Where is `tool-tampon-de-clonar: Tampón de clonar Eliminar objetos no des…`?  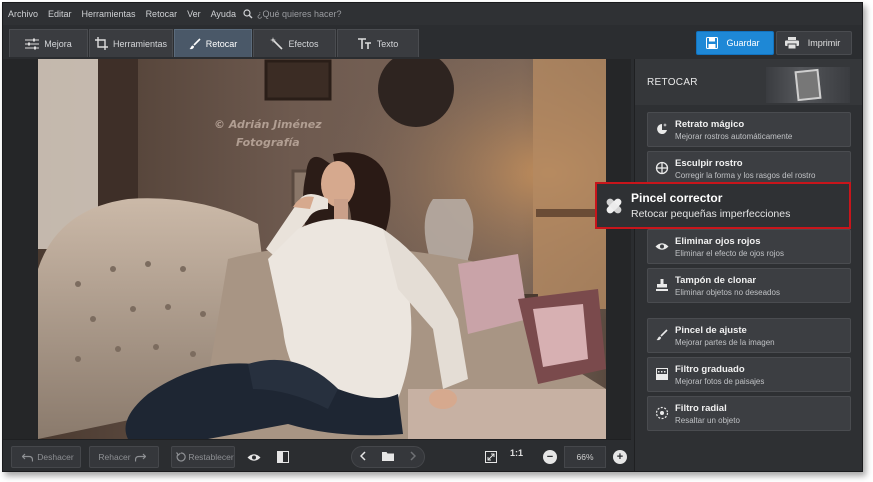 tool-tampon-de-clonar: Tampón de clonar Eliminar objetos no des… is located at coordinates (749, 285).